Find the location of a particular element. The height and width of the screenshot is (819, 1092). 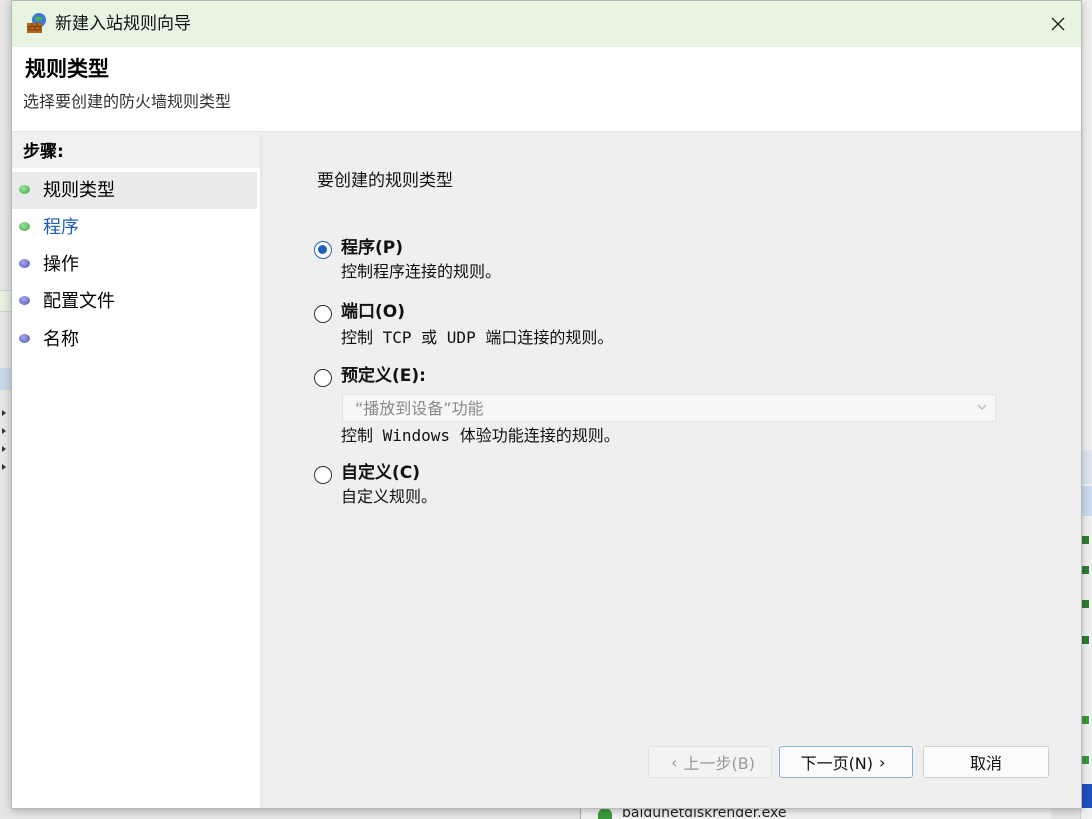

section-label: 要创建的规则类型 is located at coordinates (385, 181).